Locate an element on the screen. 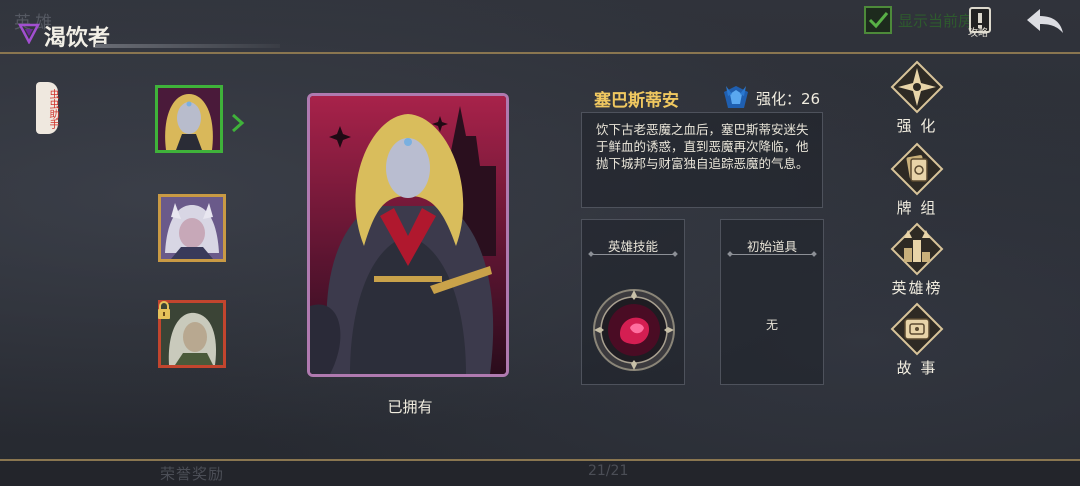 This screenshot has height=486, width=1080. helper-tab: 虫虫助手 is located at coordinates (47, 108).